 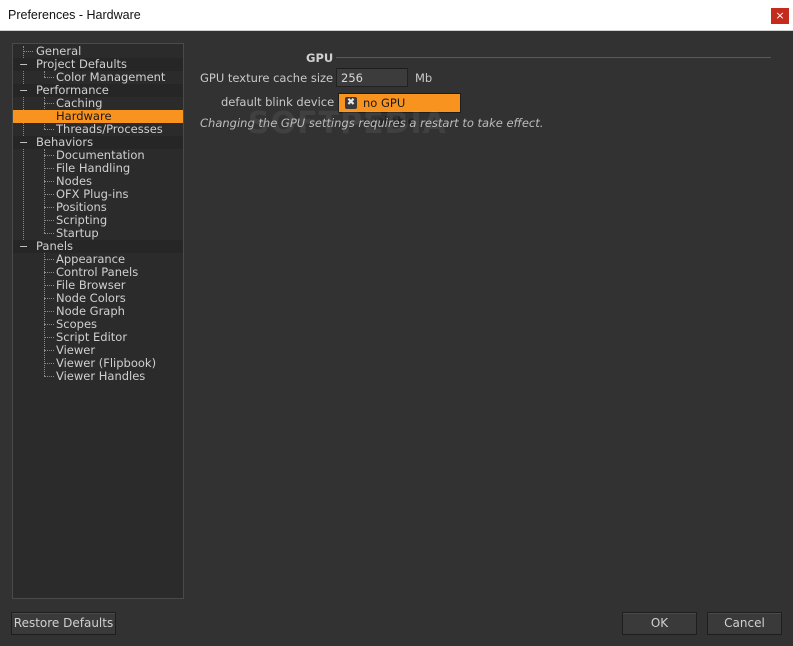 What do you see at coordinates (744, 623) in the screenshot?
I see `cancel-button: Cancel` at bounding box center [744, 623].